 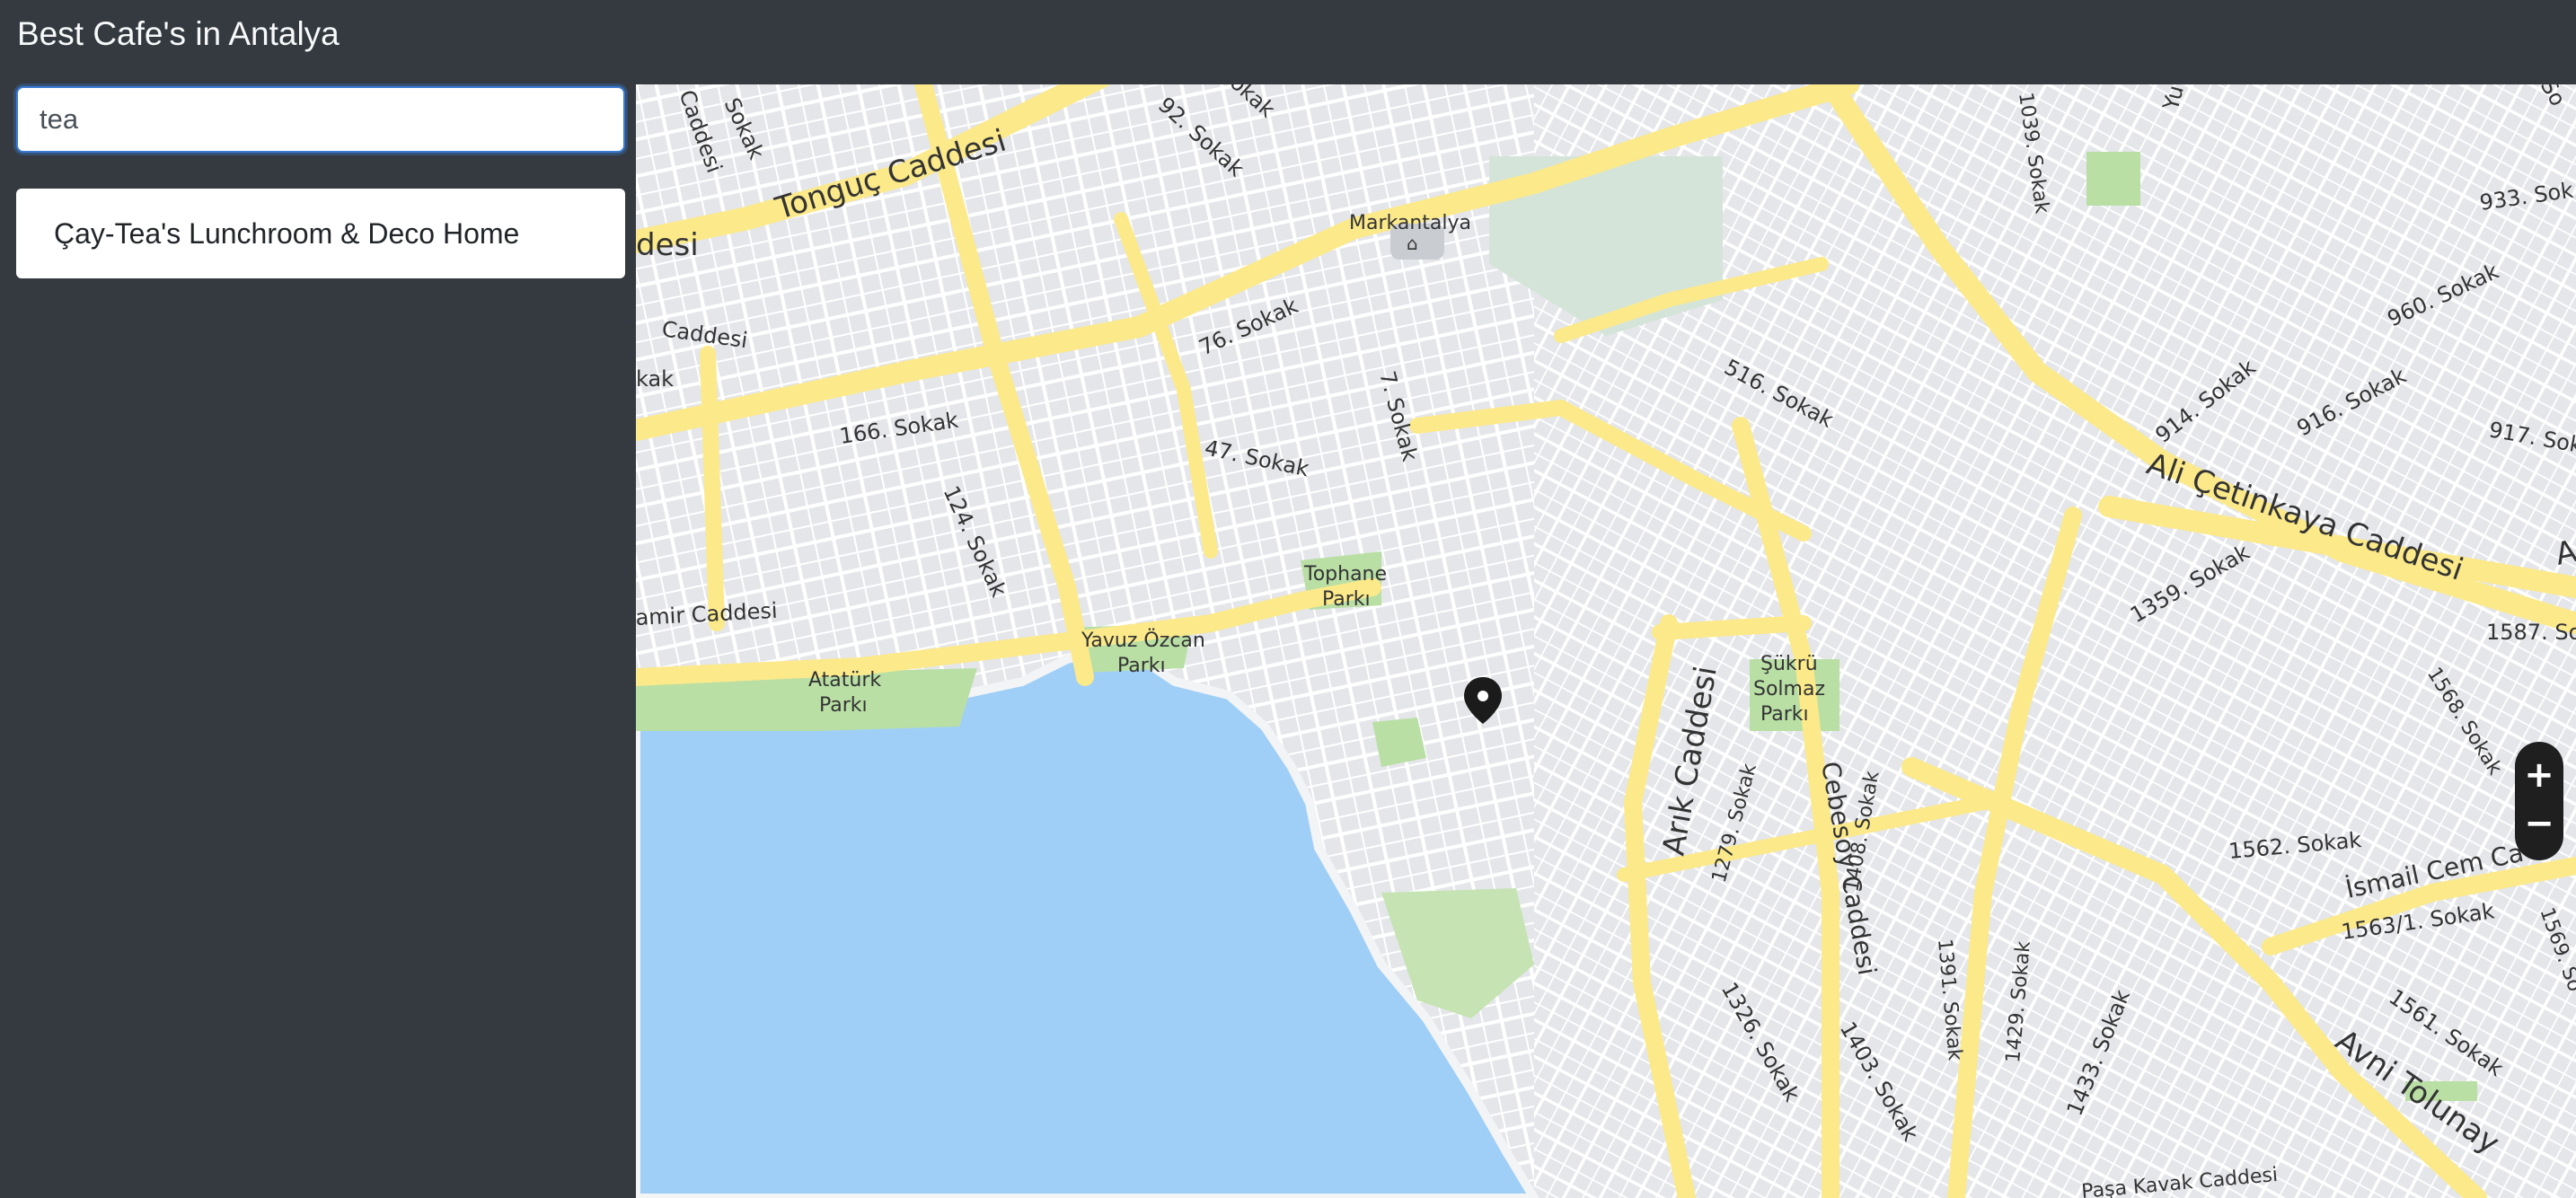 What do you see at coordinates (2539, 823) in the screenshot?
I see `zoom-out-button: −` at bounding box center [2539, 823].